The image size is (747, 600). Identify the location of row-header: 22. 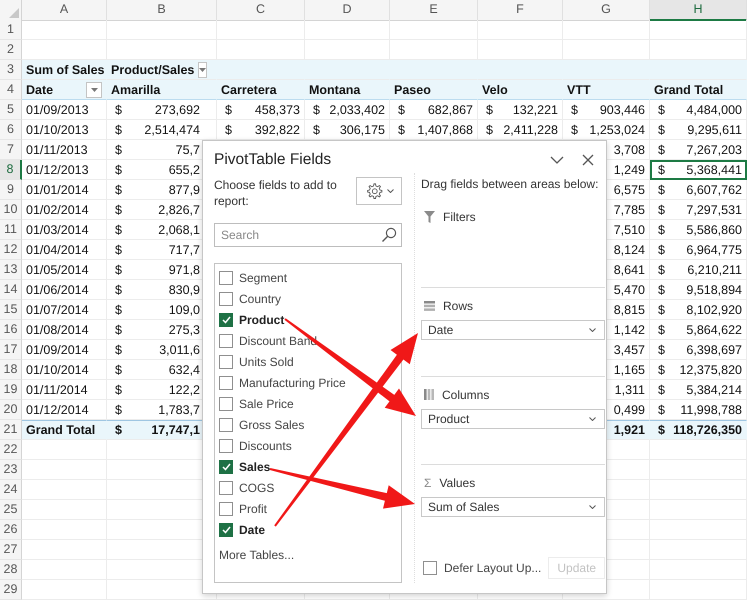
(11, 450).